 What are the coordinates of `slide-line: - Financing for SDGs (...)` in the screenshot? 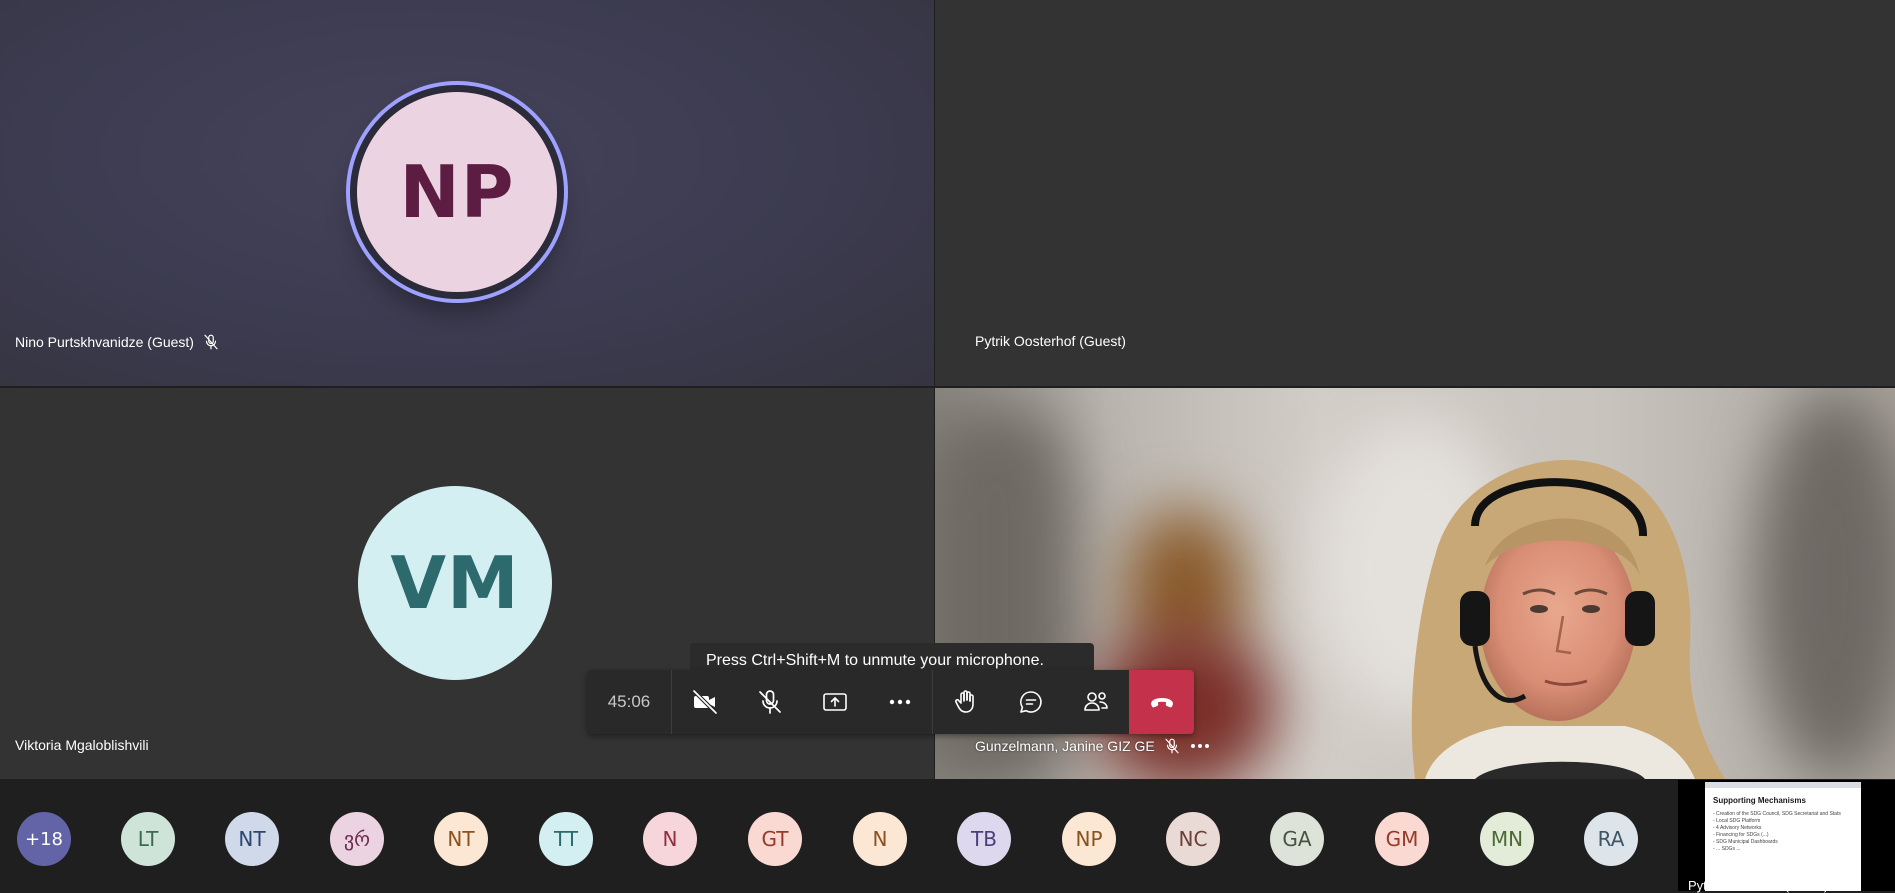 It's located at (1741, 835).